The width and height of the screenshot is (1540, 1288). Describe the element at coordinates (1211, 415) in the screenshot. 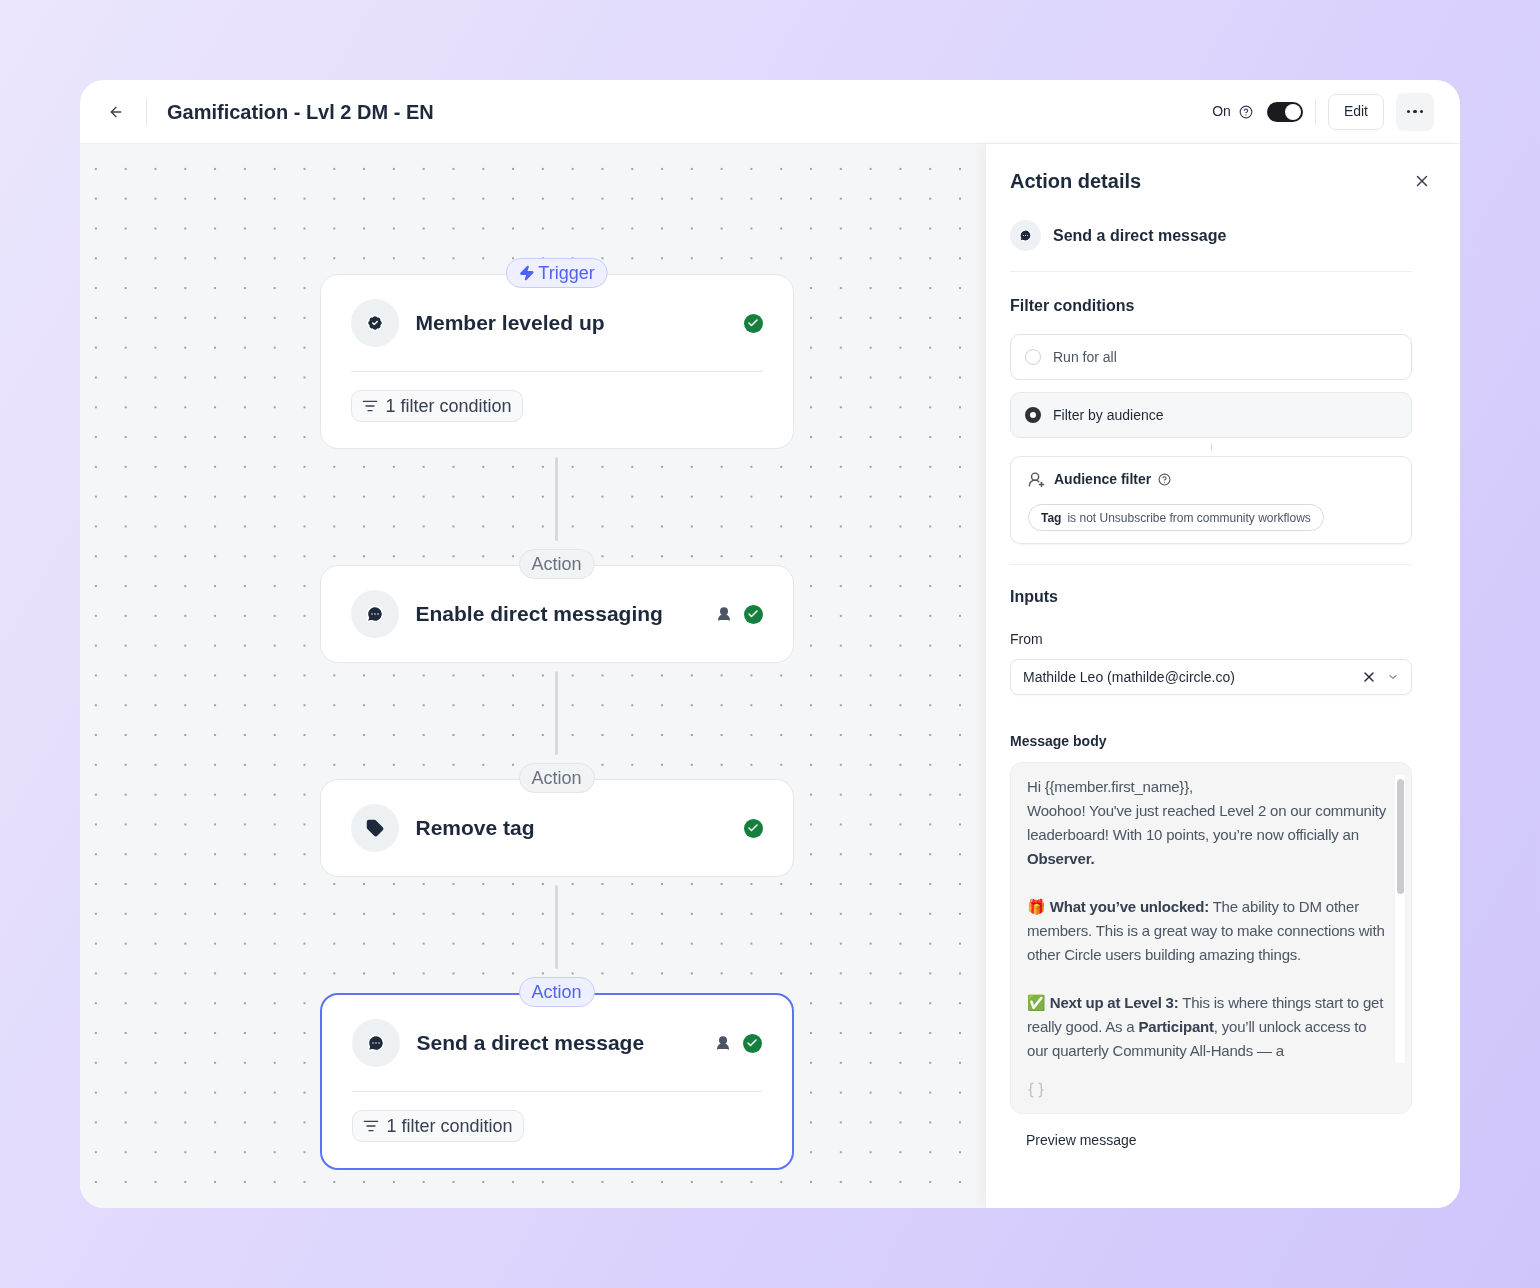

I see `radio-option: Filter by audience` at that location.